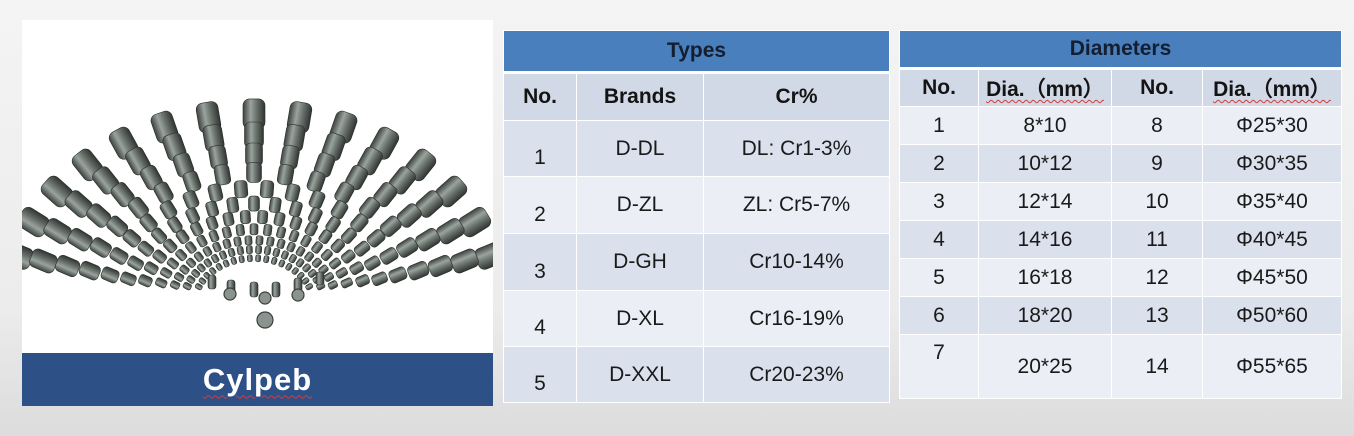  Describe the element at coordinates (696, 96) in the screenshot. I see `types-header-row: No. Brands Cr%` at that location.